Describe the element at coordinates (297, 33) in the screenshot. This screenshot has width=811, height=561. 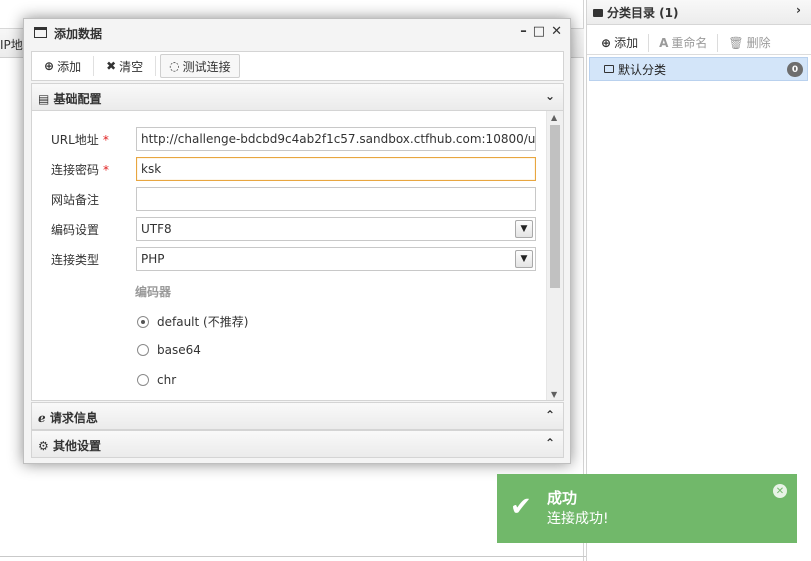
I see `dialog-titlebar: 添加数据 – □ ✕` at that location.